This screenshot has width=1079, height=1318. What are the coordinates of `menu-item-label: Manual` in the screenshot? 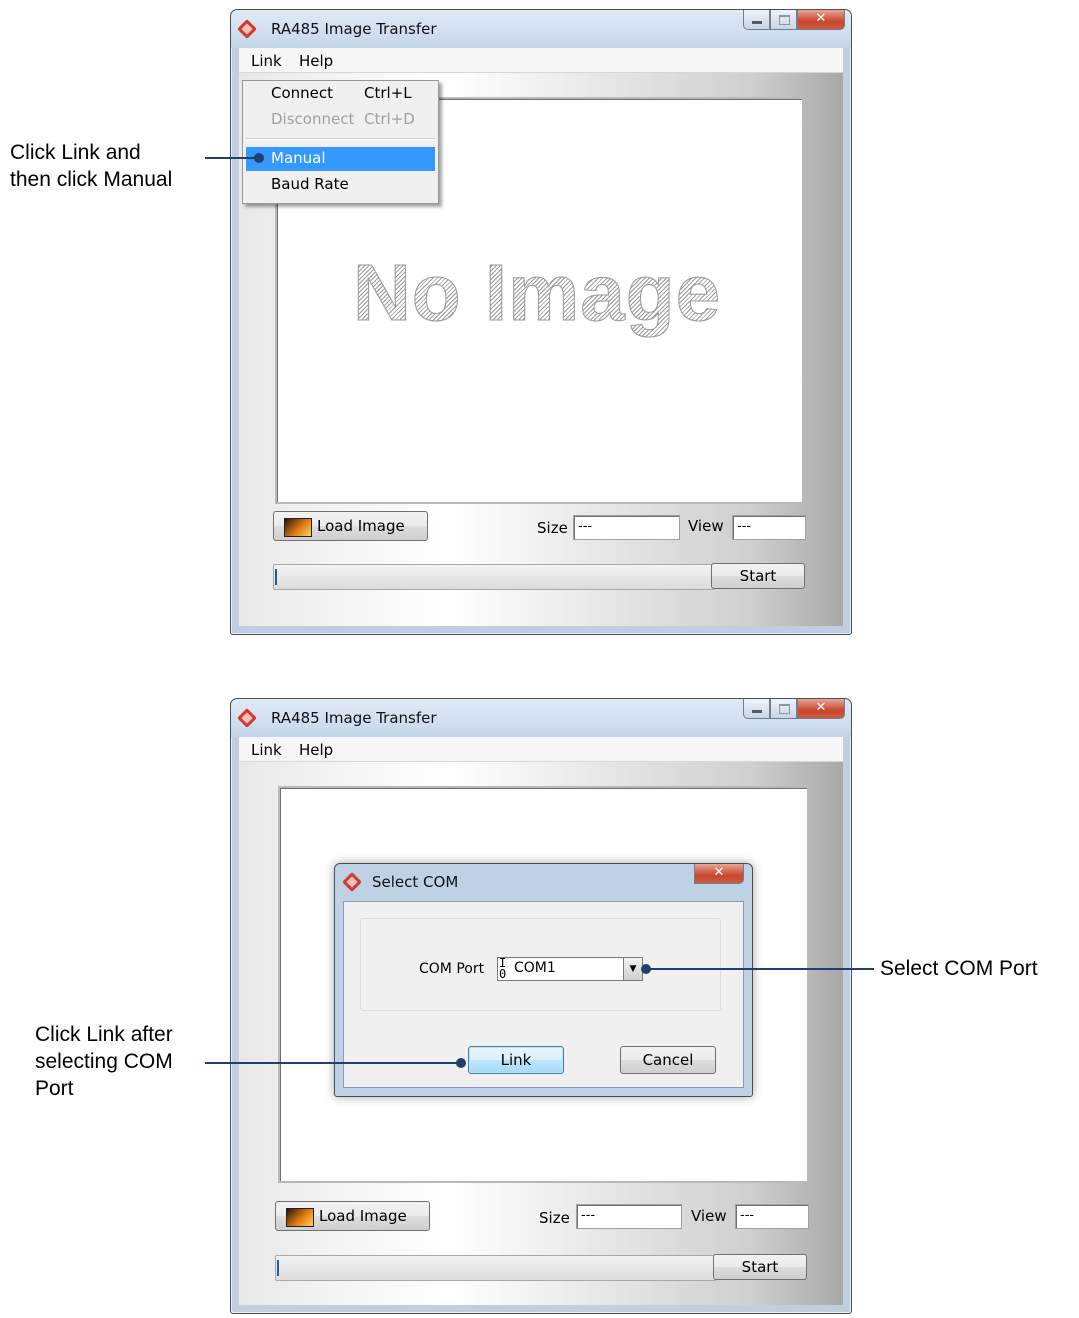 It's located at (298, 158).